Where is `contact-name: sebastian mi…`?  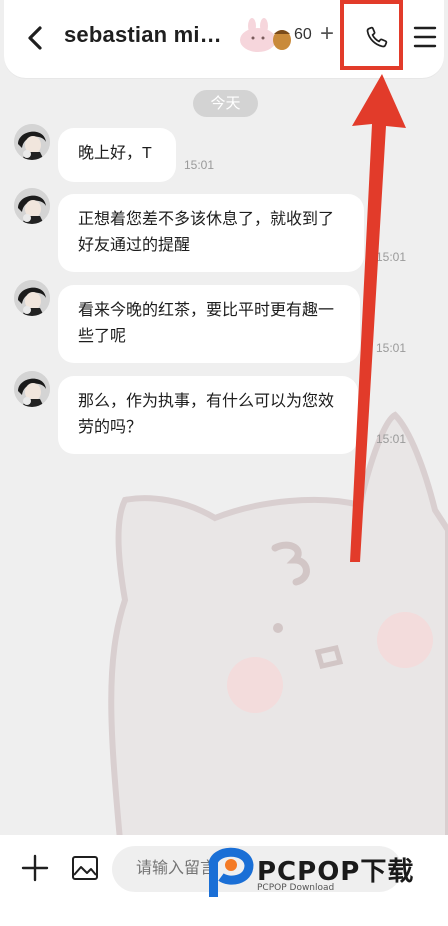
contact-name: sebastian mi… is located at coordinates (143, 35).